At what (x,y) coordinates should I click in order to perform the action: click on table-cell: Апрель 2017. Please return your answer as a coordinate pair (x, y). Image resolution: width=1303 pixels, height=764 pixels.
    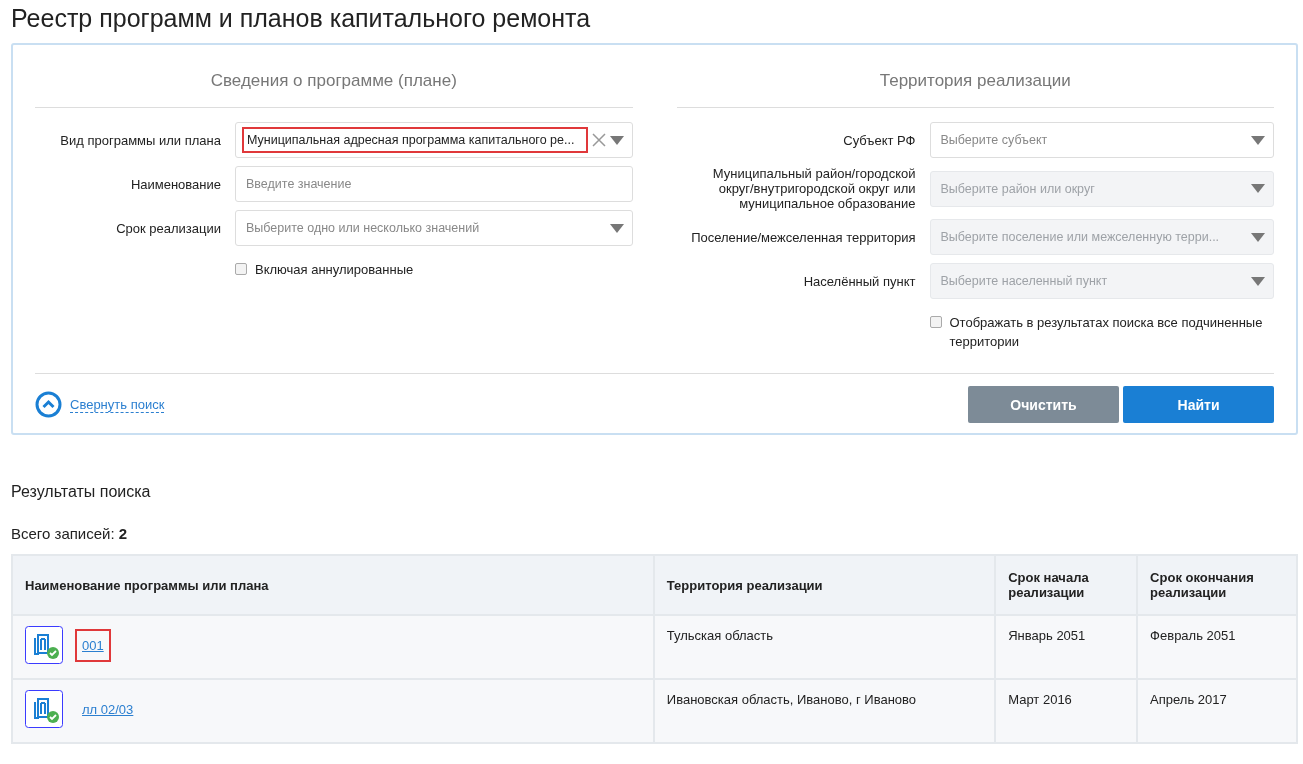
    Looking at the image, I should click on (1217, 711).